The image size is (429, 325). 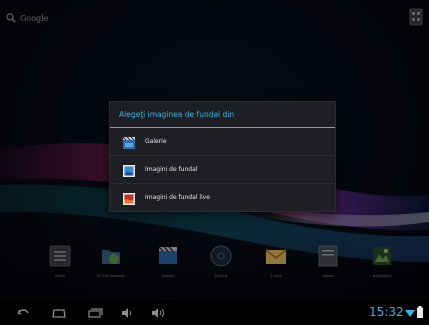 I want to click on option-gallery: Galerie, so click(x=222, y=141).